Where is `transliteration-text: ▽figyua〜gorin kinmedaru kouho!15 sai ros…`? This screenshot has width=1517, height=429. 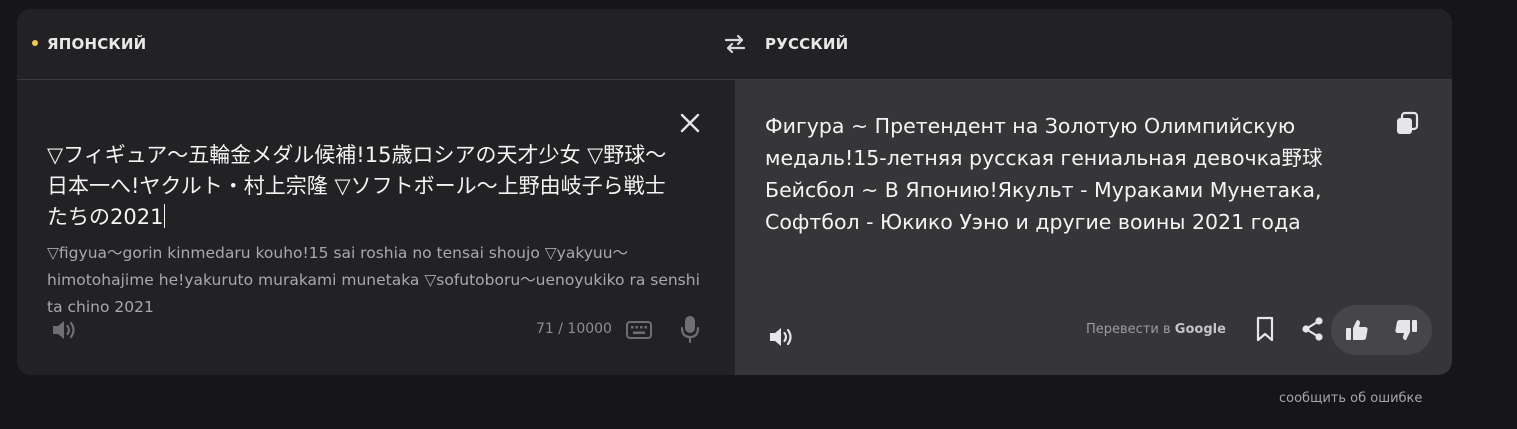 transliteration-text: ▽figyua〜gorin kinmedaru kouho!15 sai ros… is located at coordinates (373, 280).